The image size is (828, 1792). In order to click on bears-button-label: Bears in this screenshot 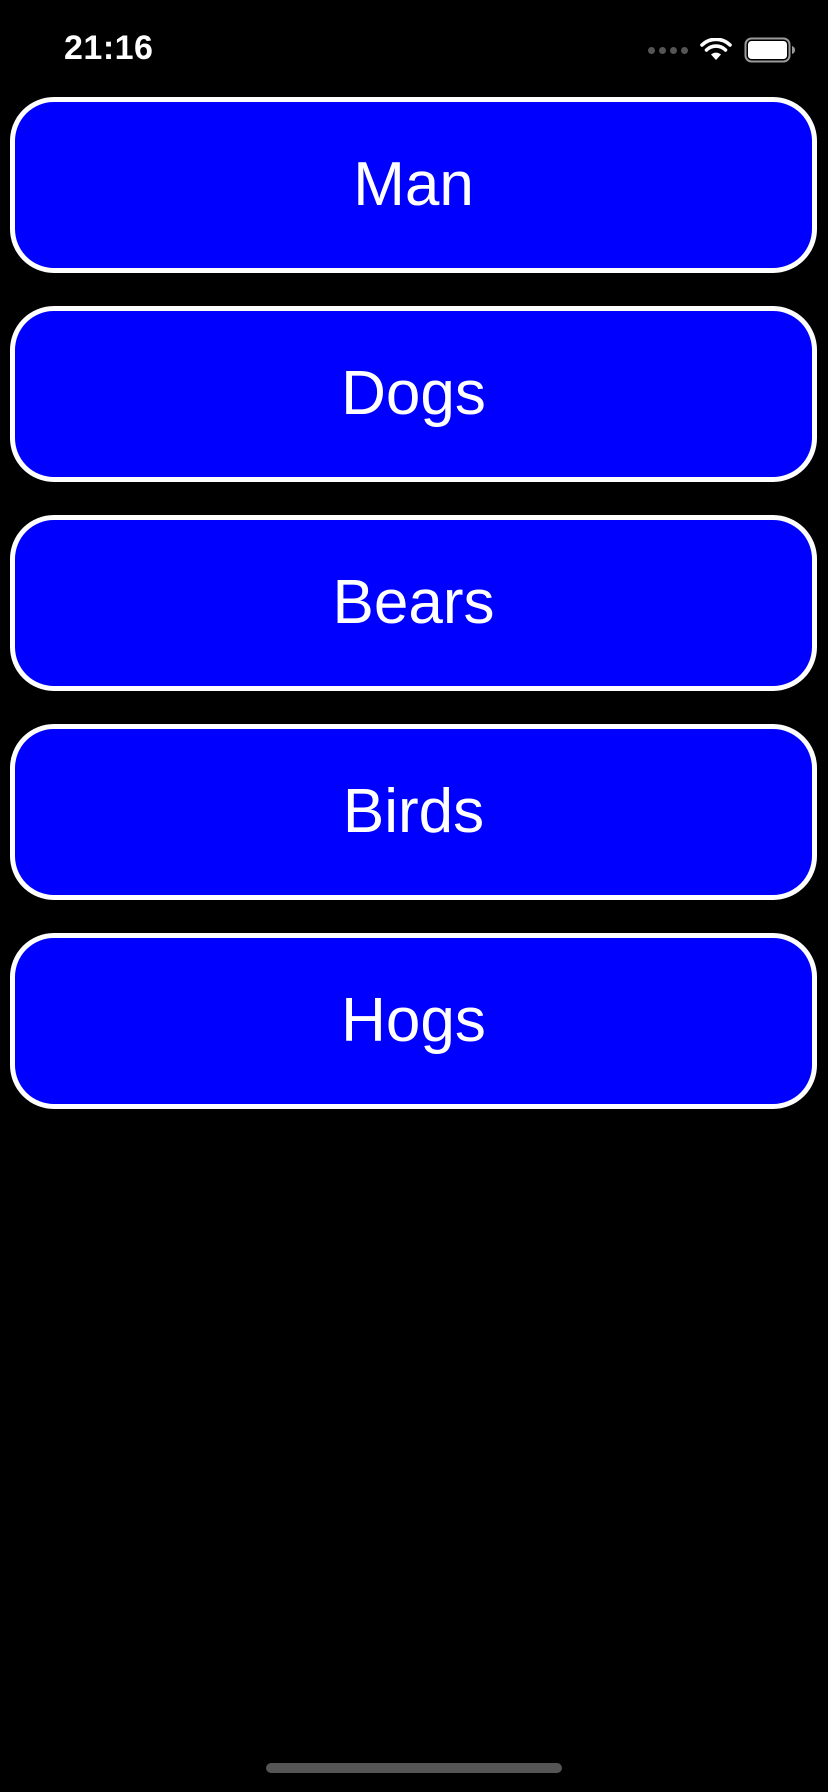, I will do `click(413, 602)`.